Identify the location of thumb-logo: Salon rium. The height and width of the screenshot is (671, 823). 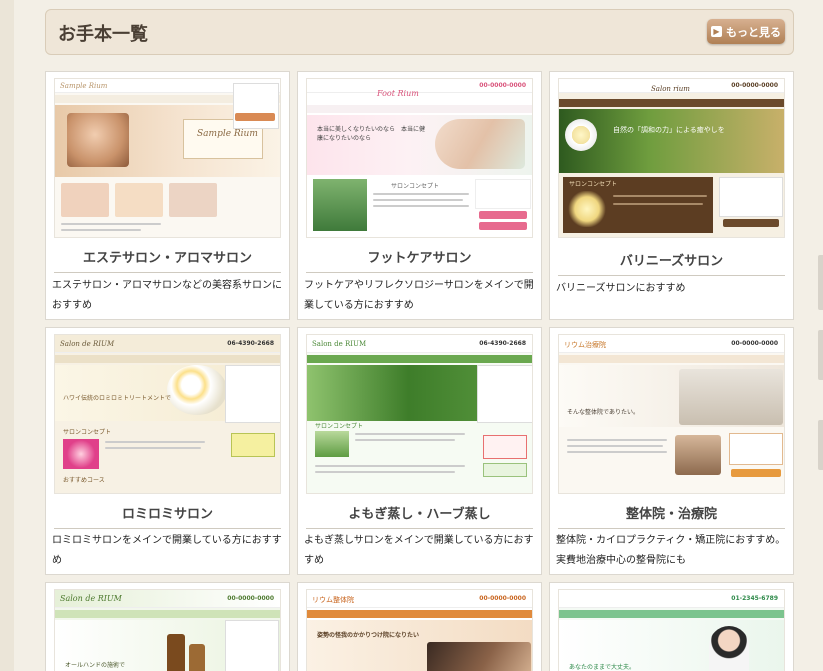
(670, 89).